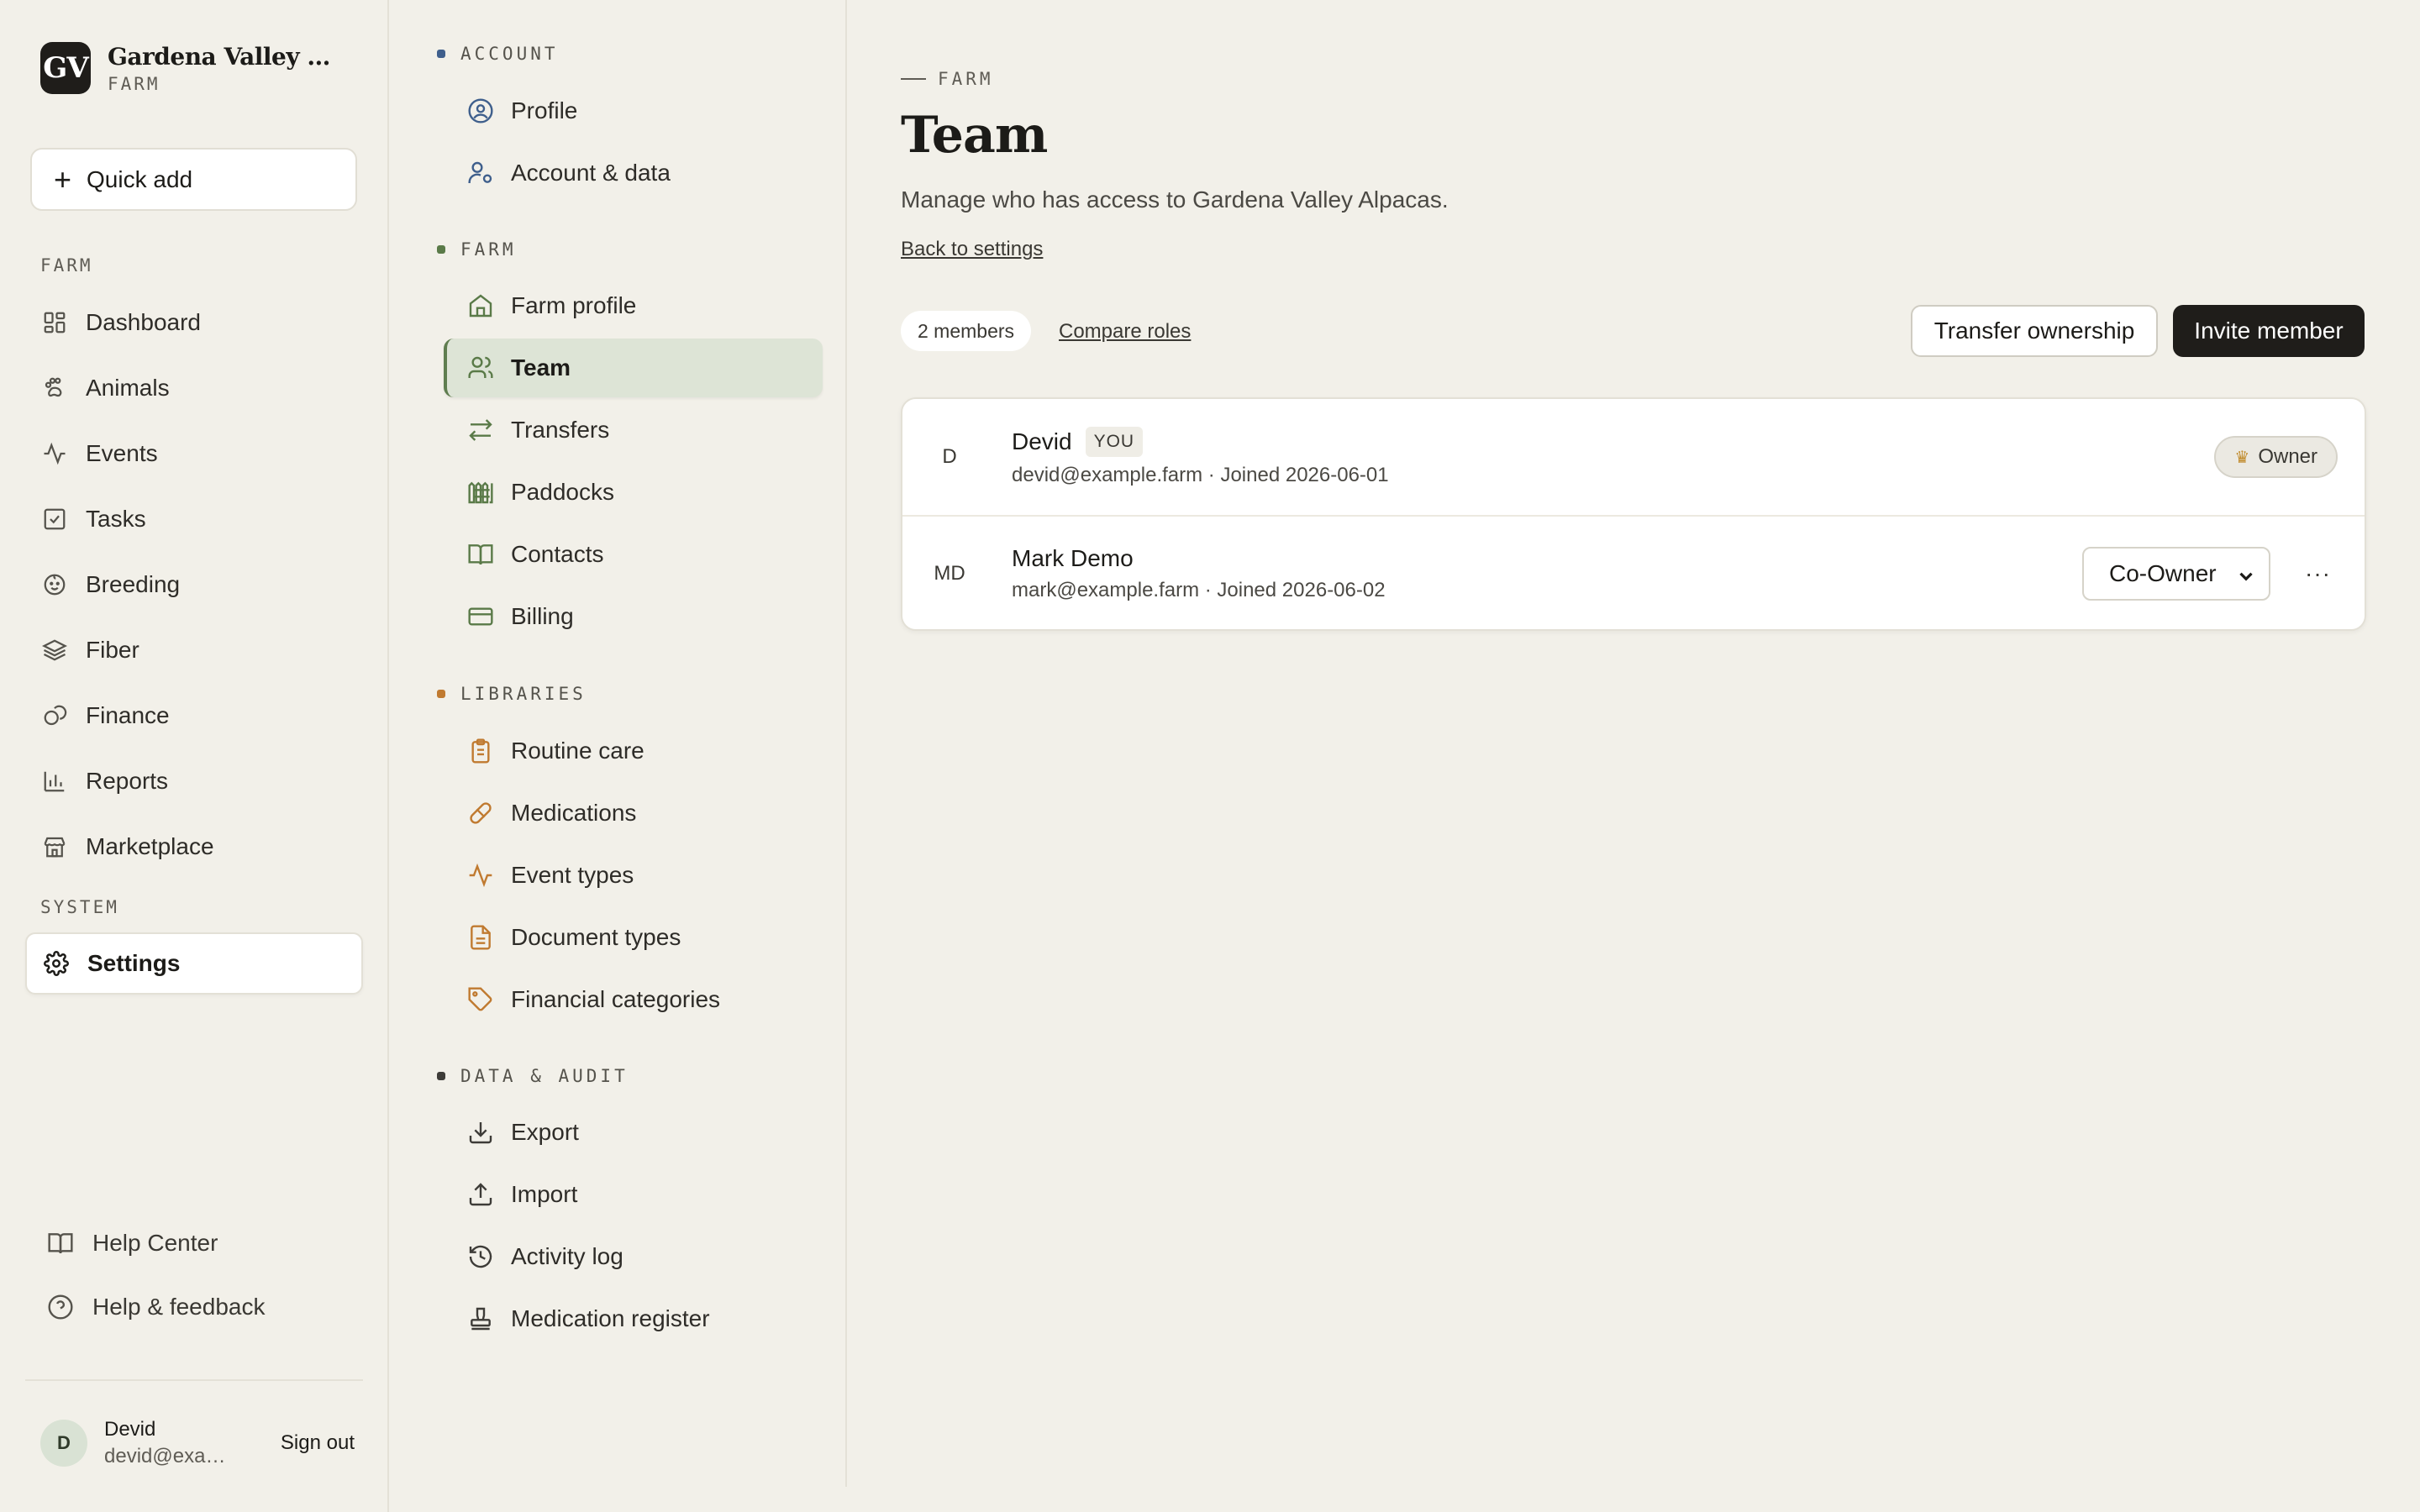 Image resolution: width=2420 pixels, height=1512 pixels. Describe the element at coordinates (140, 178) in the screenshot. I see `quick-add-label: Quick add` at that location.